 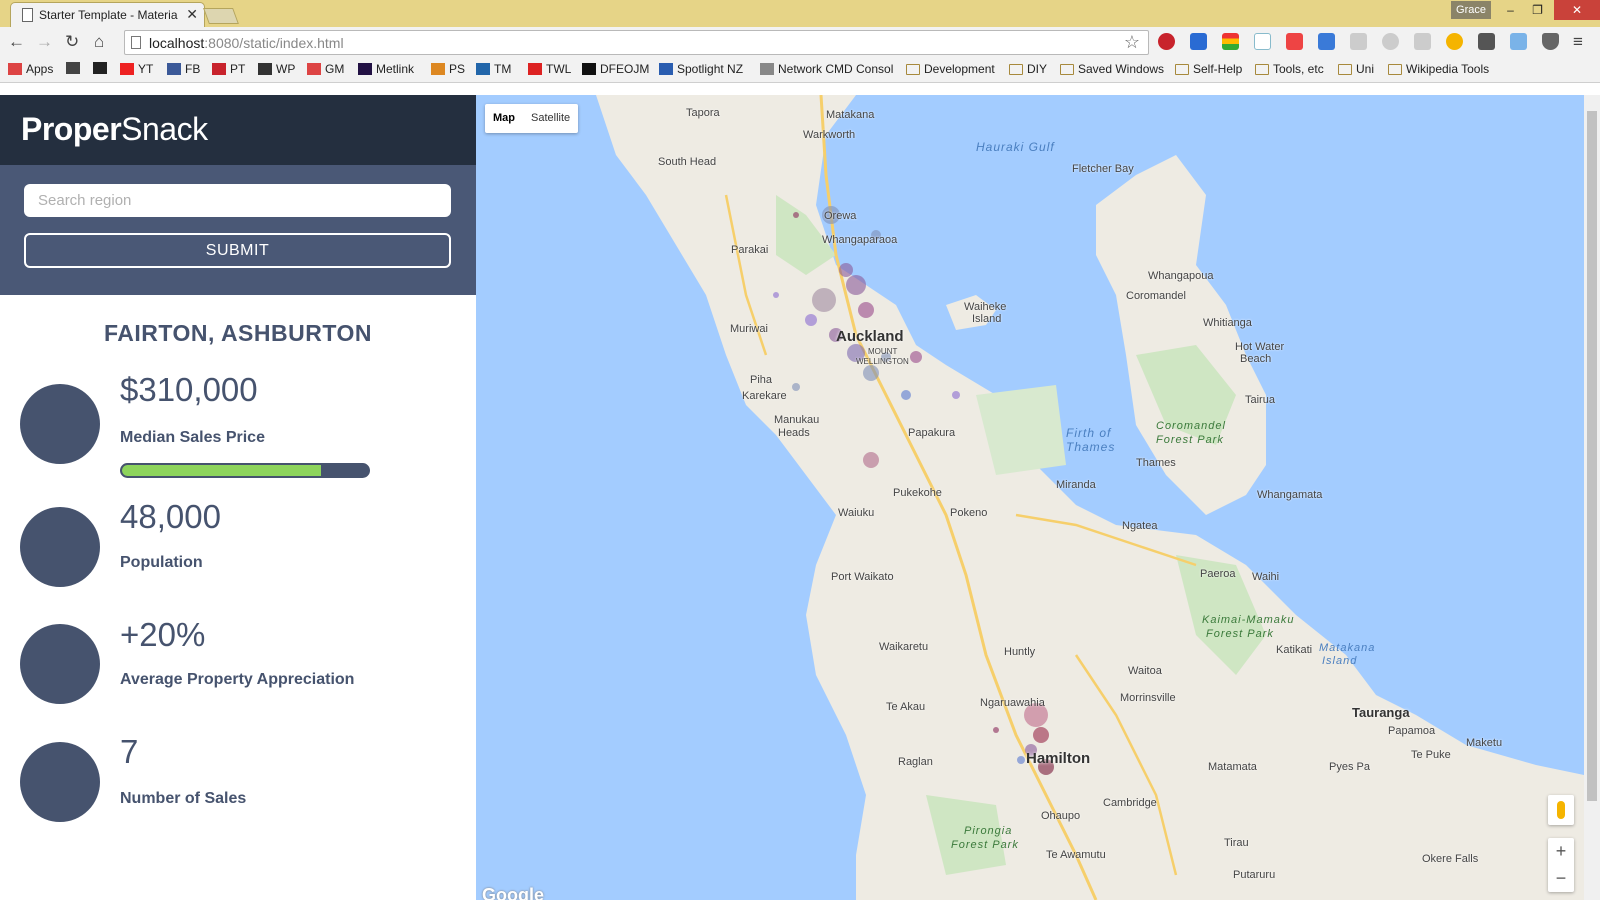 What do you see at coordinates (107, 14) in the screenshot?
I see `browser-tab: Starter Template - Materia ✕` at bounding box center [107, 14].